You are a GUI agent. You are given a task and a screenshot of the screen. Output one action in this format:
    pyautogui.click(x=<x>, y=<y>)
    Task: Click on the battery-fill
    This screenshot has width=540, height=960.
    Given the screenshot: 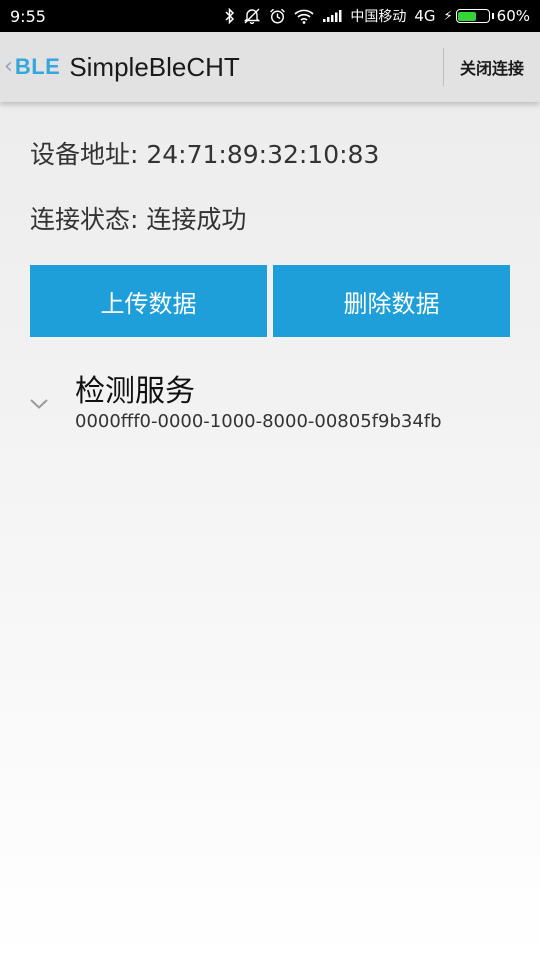 What is the action you would take?
    pyautogui.click(x=467, y=16)
    